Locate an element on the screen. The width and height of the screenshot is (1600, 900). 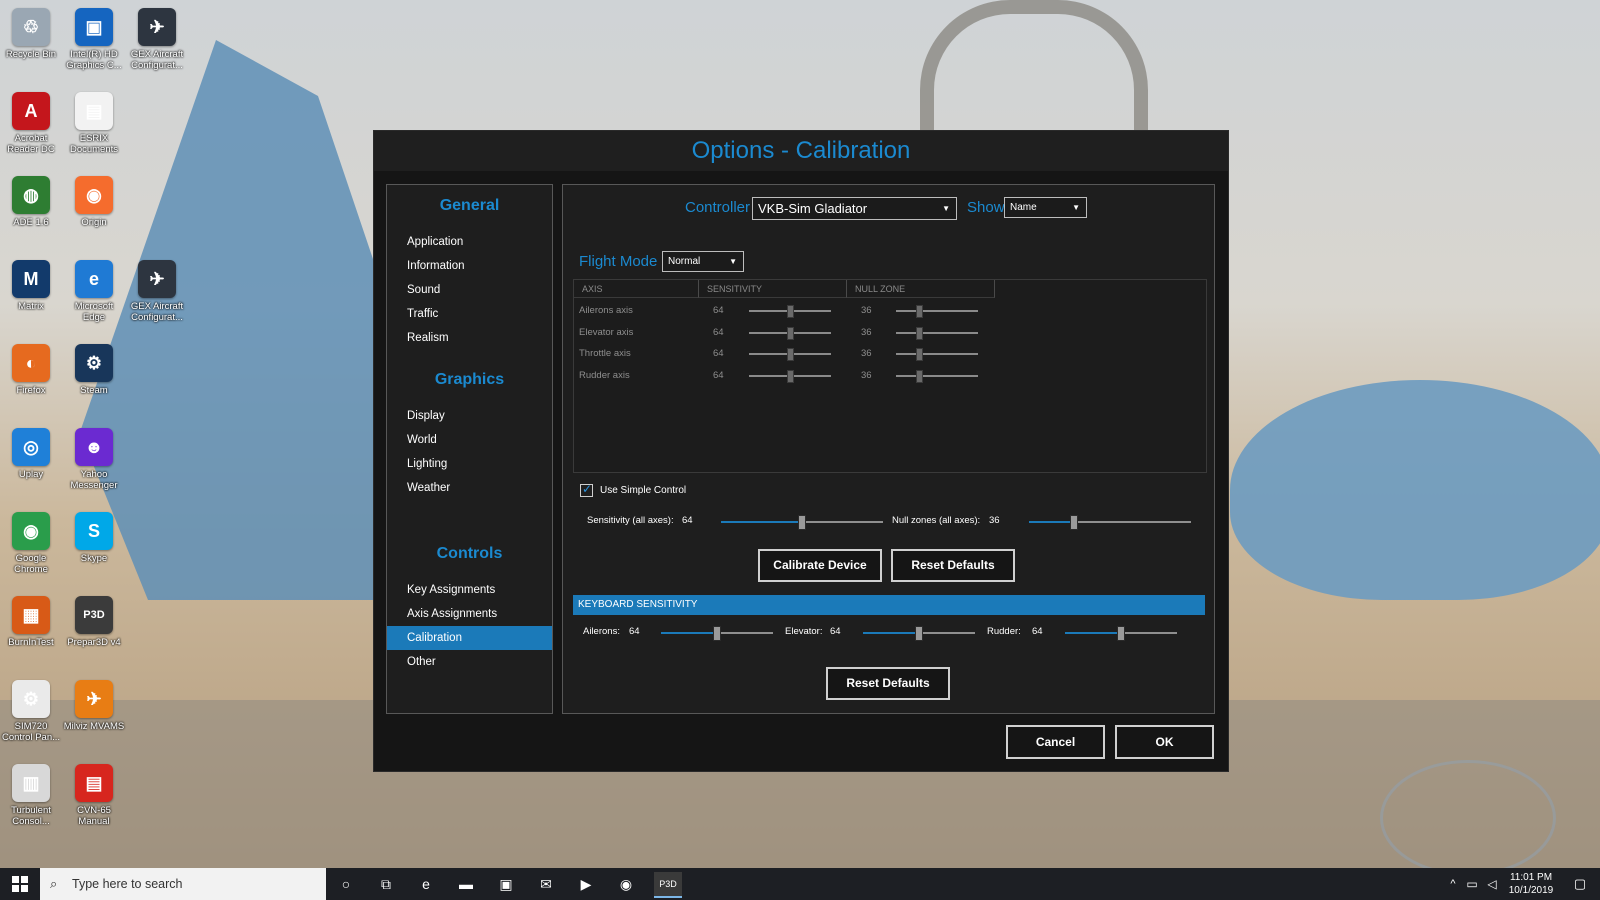
sensitivity-all-thumb is located at coordinates (802, 522).